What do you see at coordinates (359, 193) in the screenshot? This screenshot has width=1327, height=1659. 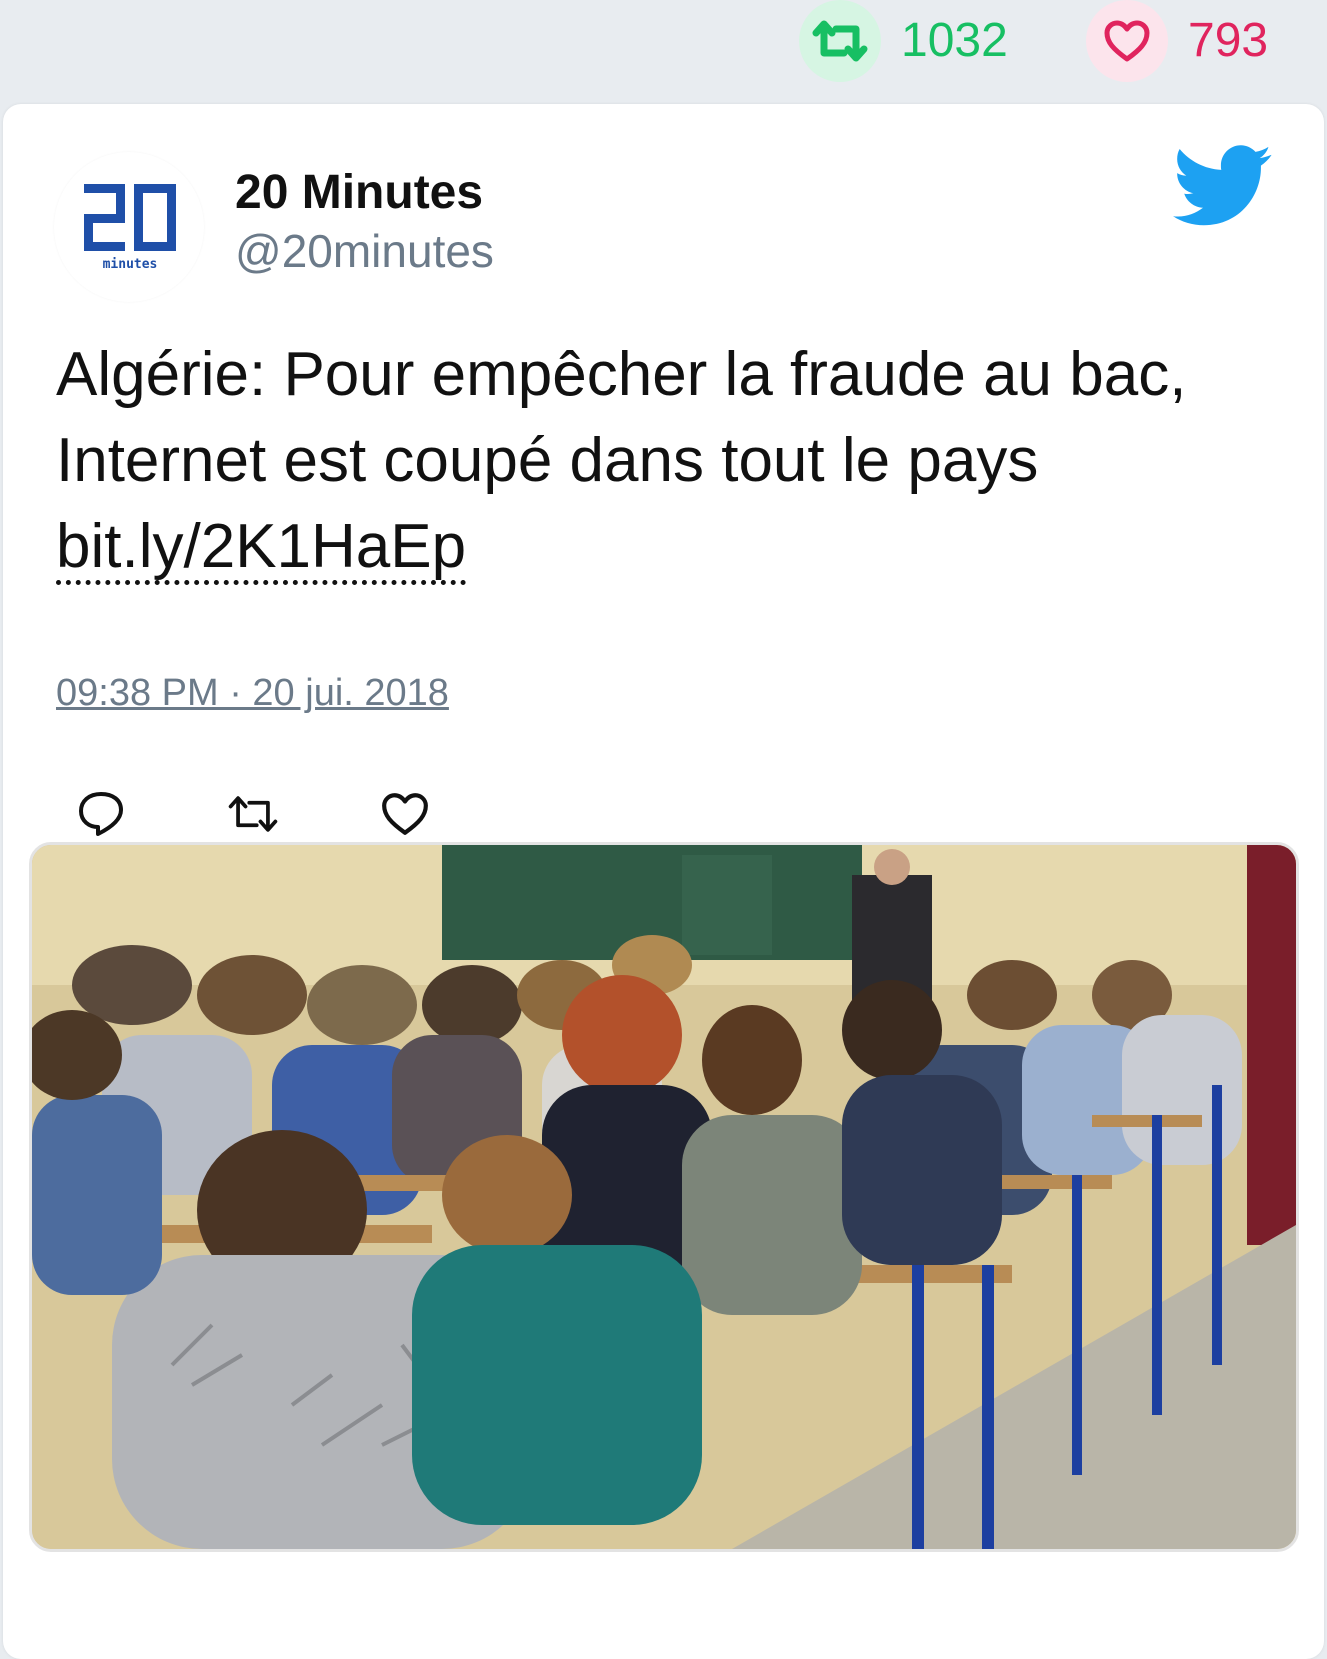 I see `author-name: 20 Minutes` at bounding box center [359, 193].